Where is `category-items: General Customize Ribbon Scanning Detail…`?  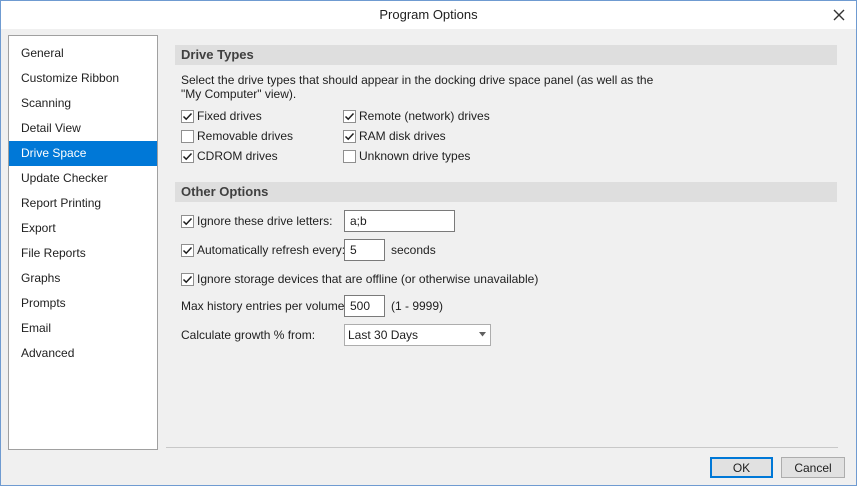 category-items: General Customize Ribbon Scanning Detail… is located at coordinates (83, 201).